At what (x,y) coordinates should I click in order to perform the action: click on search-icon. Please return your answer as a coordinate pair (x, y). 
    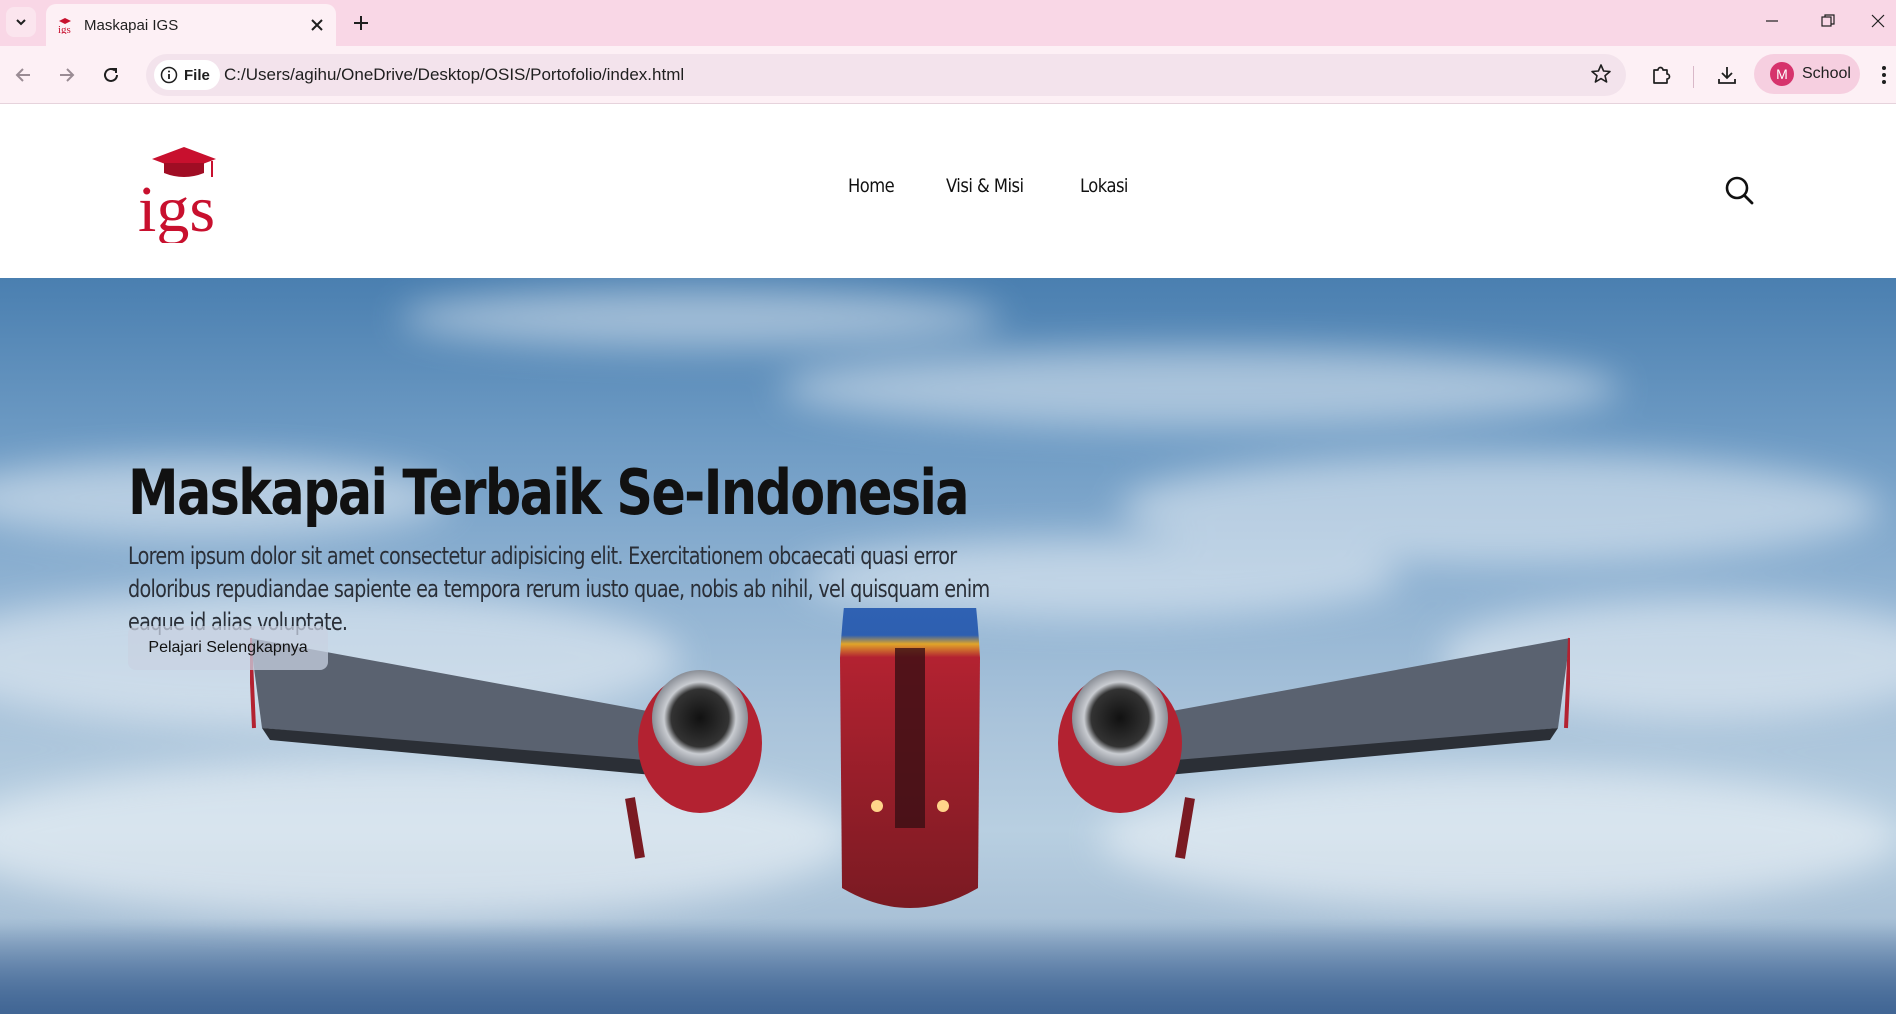
    Looking at the image, I should click on (1739, 190).